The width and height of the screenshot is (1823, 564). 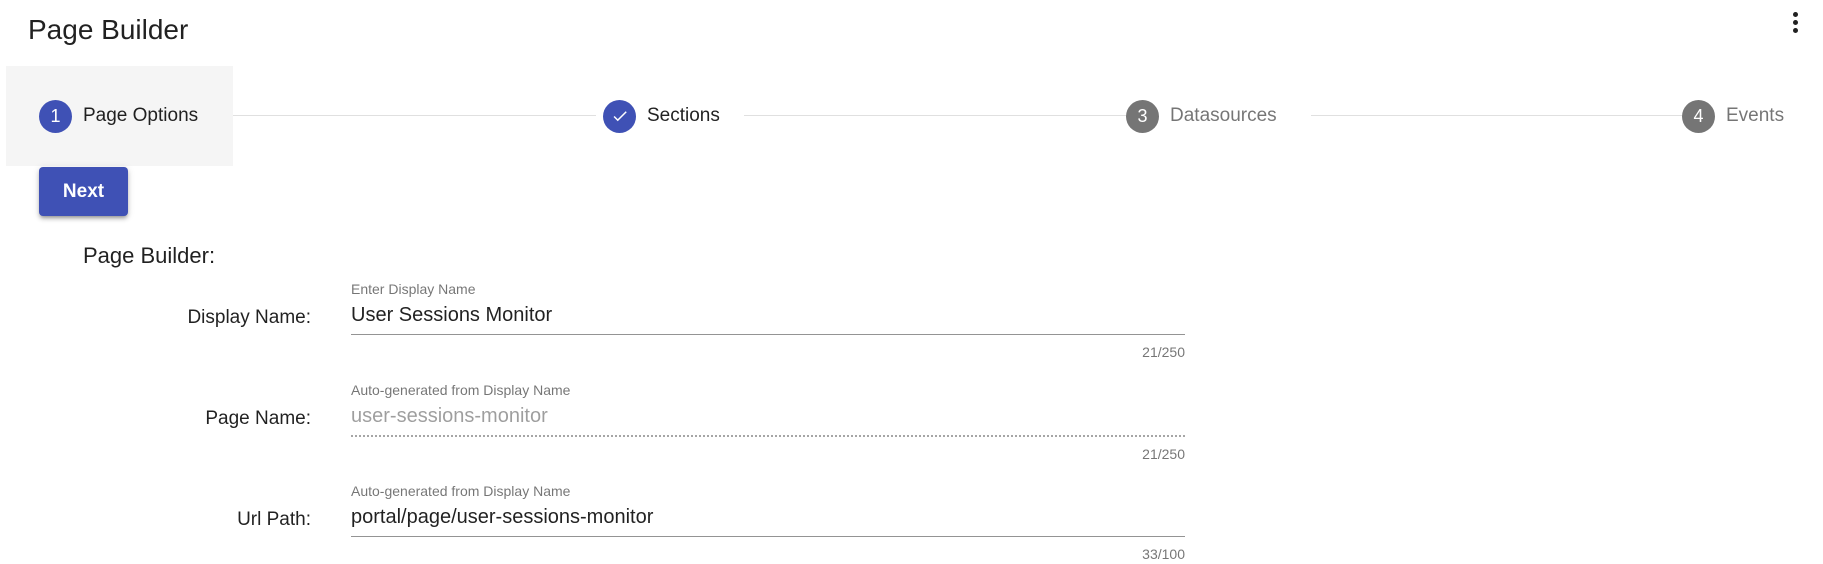 I want to click on page-name-label: Page Name:, so click(x=258, y=418).